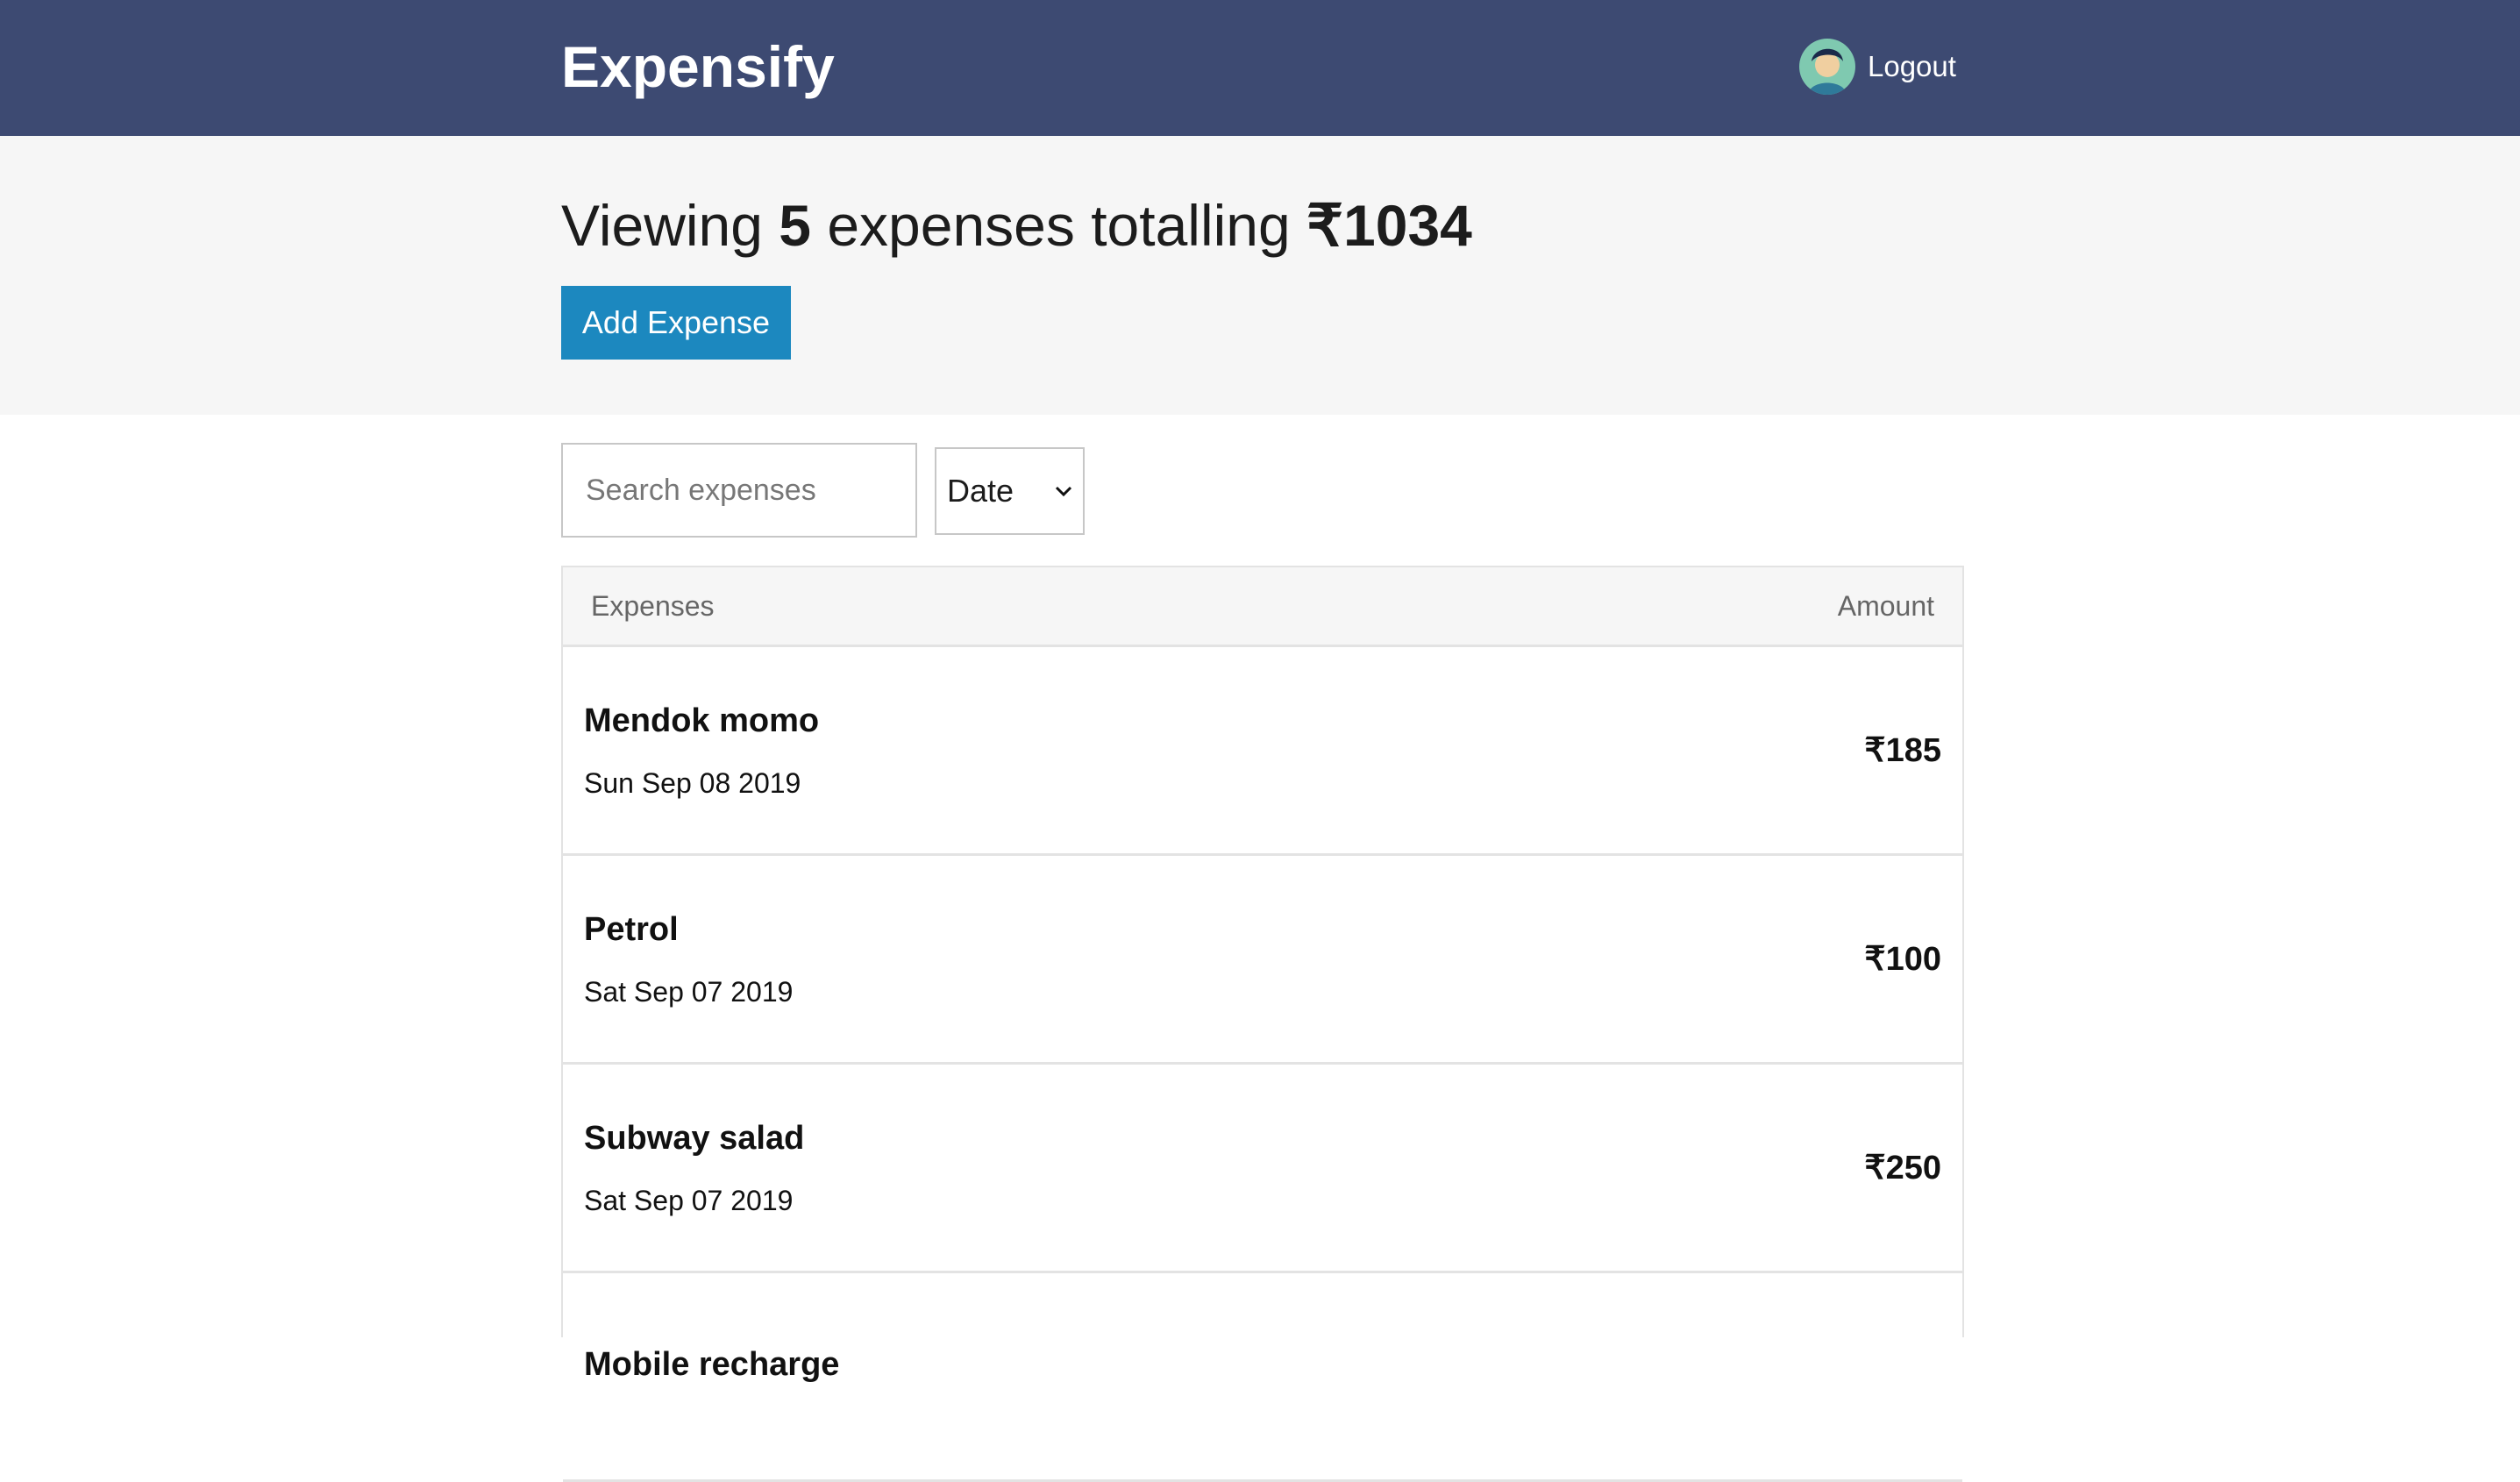 This screenshot has height=1482, width=2520. What do you see at coordinates (694, 1168) in the screenshot?
I see `expense-info: Subway salad Sat Sep 07 2019` at bounding box center [694, 1168].